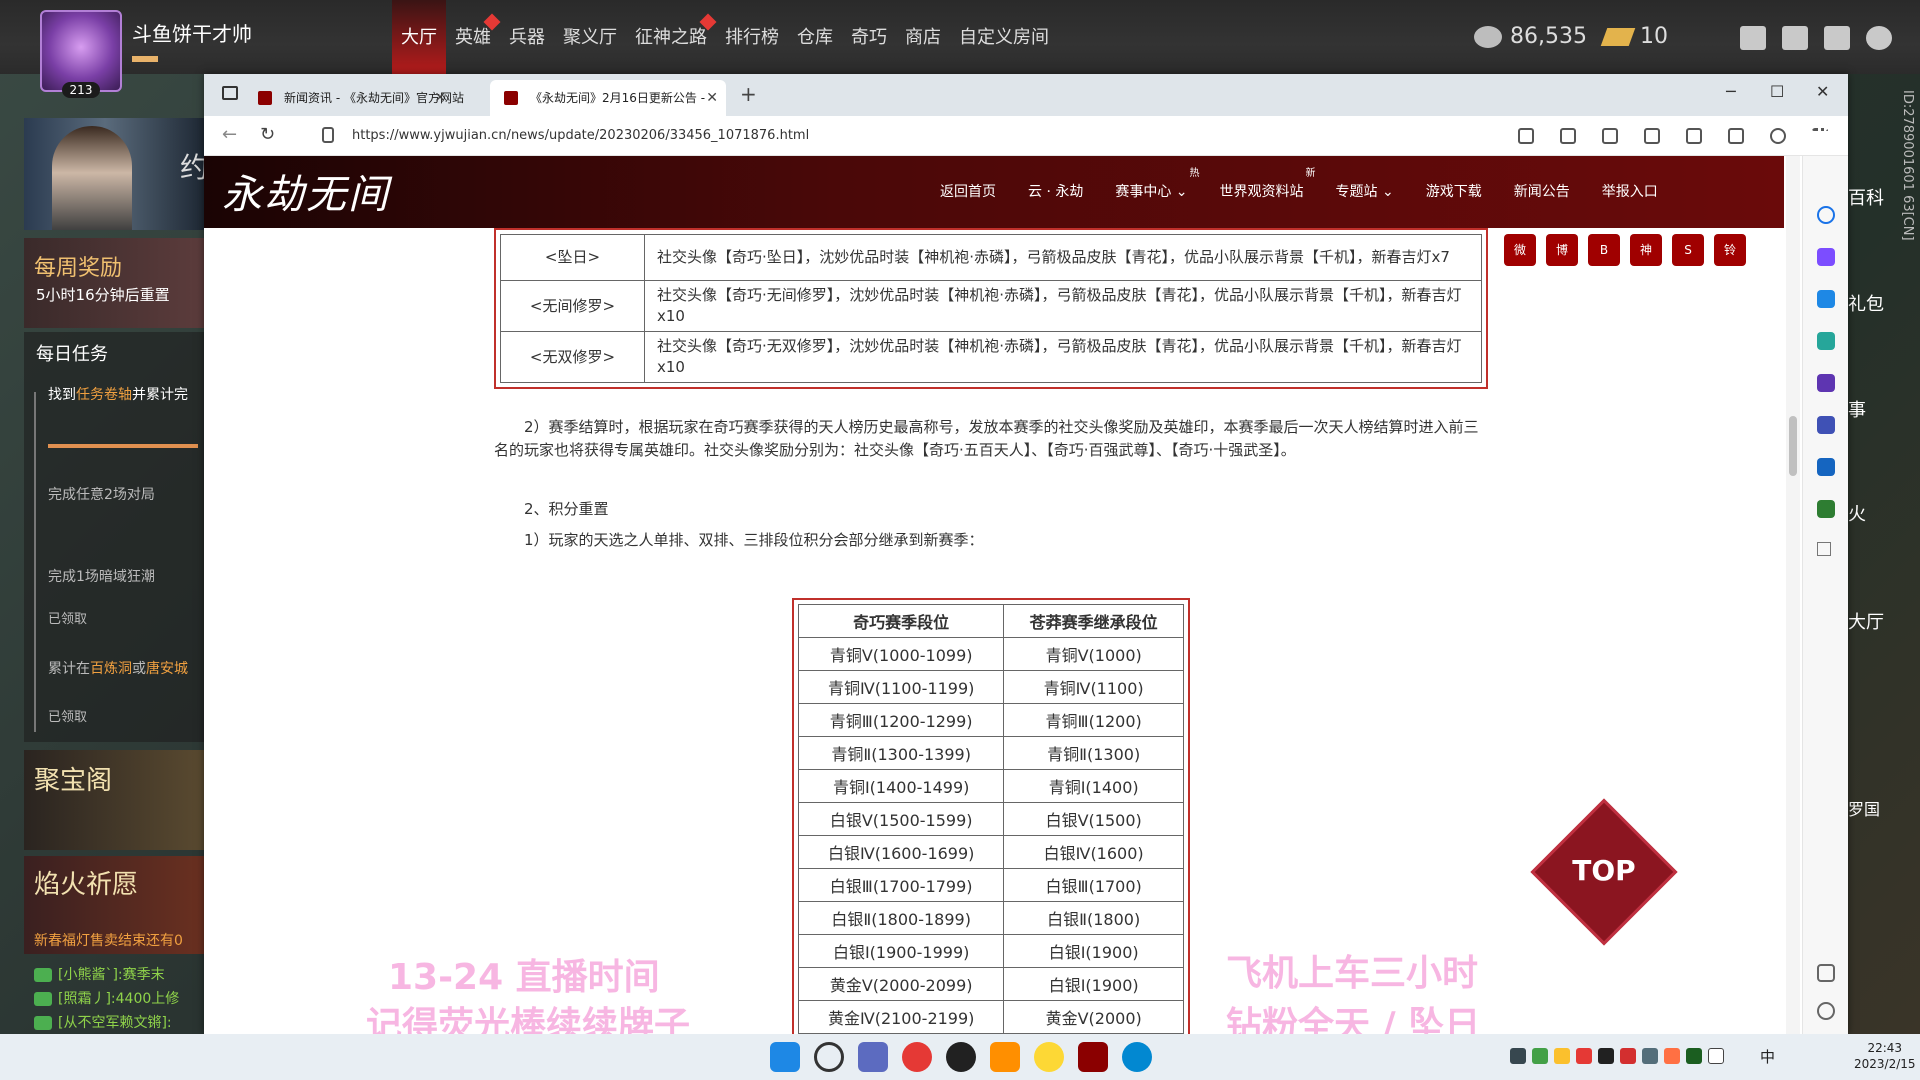  I want to click on menu-home: 返回首页, so click(968, 192).